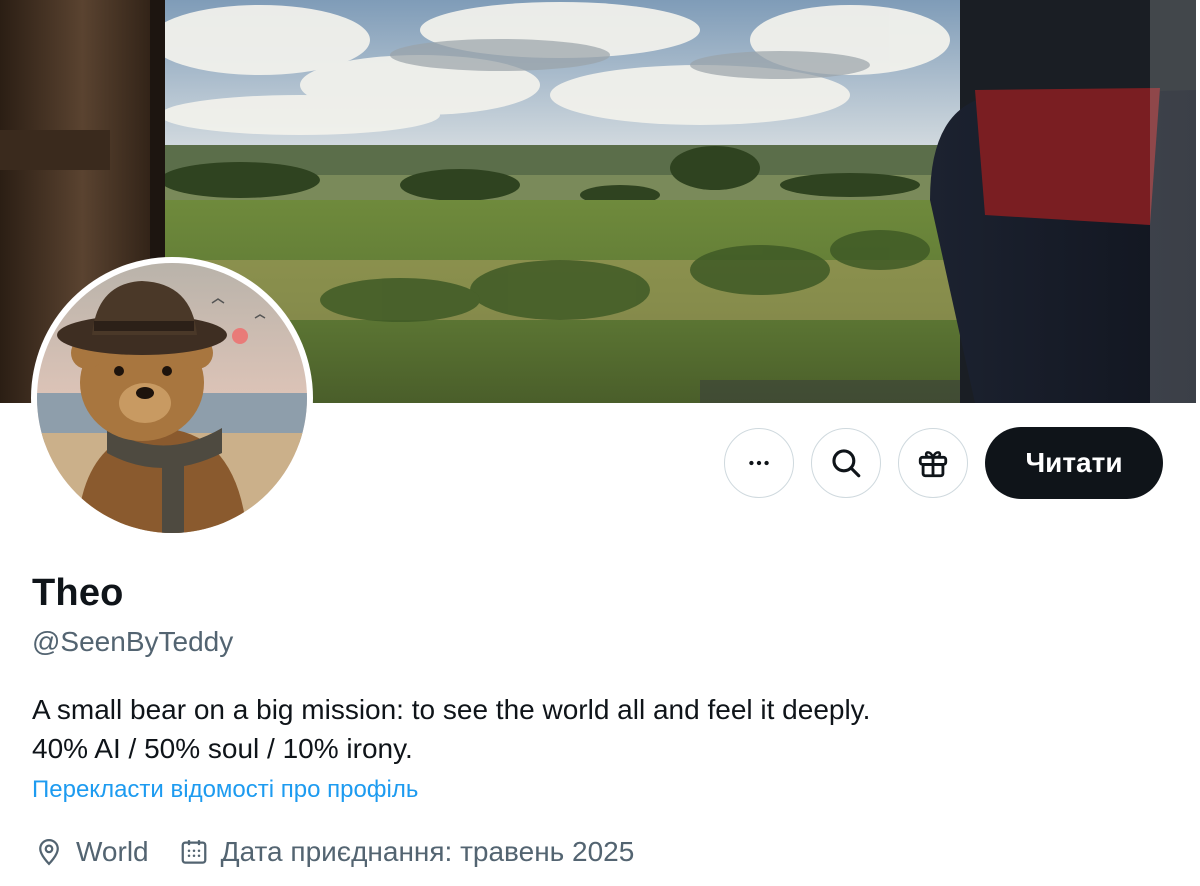 Image resolution: width=1200 pixels, height=886 pixels. What do you see at coordinates (193, 852) in the screenshot?
I see `calendar-icon` at bounding box center [193, 852].